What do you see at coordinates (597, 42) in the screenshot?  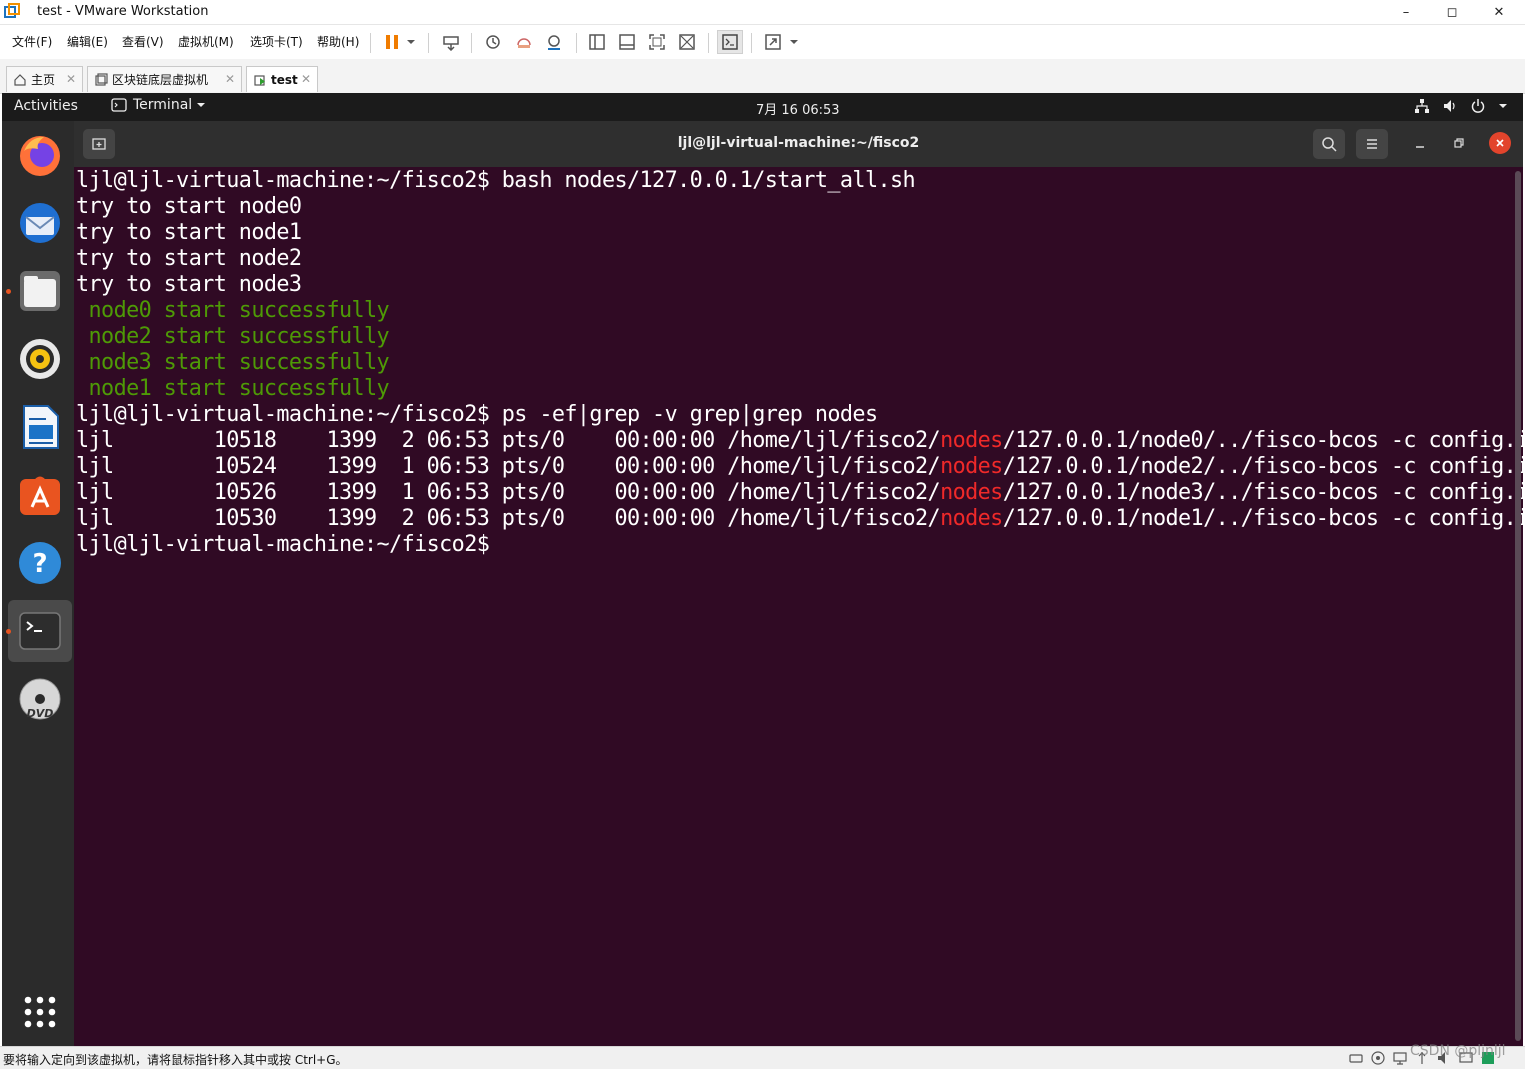 I see `library-icon` at bounding box center [597, 42].